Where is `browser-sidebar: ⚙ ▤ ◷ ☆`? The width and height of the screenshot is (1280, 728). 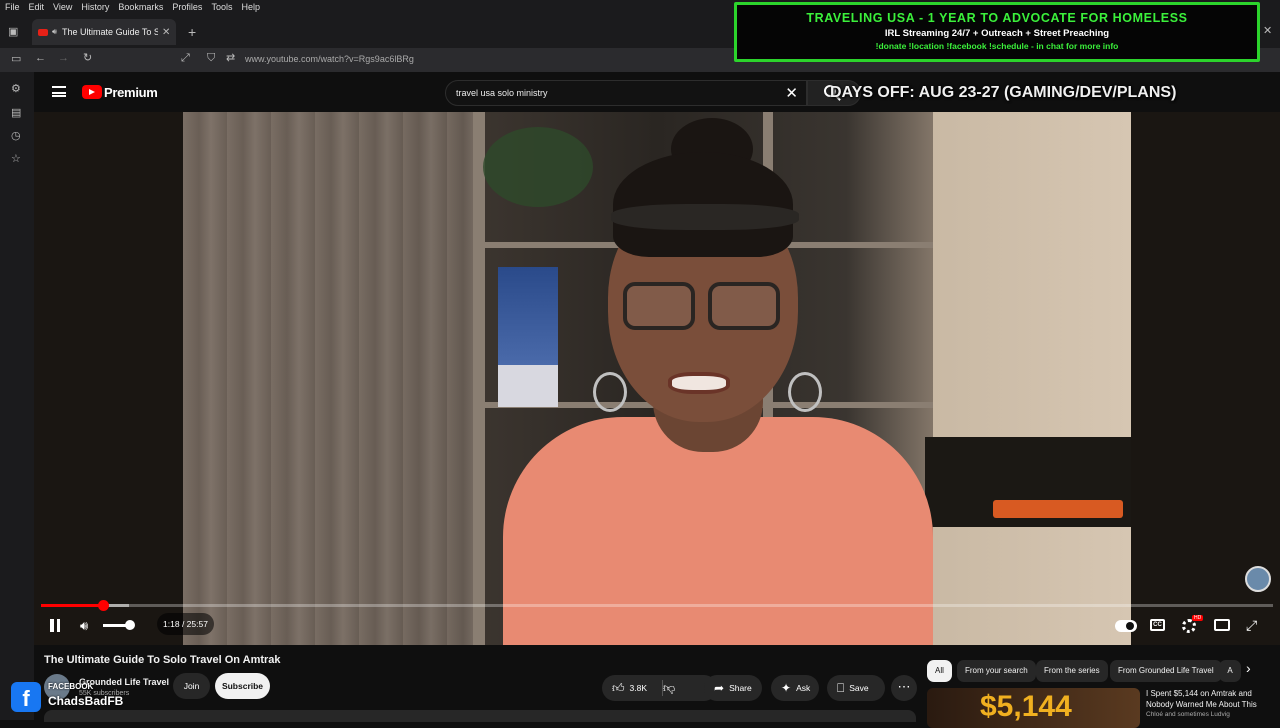
browser-sidebar: ⚙ ▤ ◷ ☆ is located at coordinates (17, 396).